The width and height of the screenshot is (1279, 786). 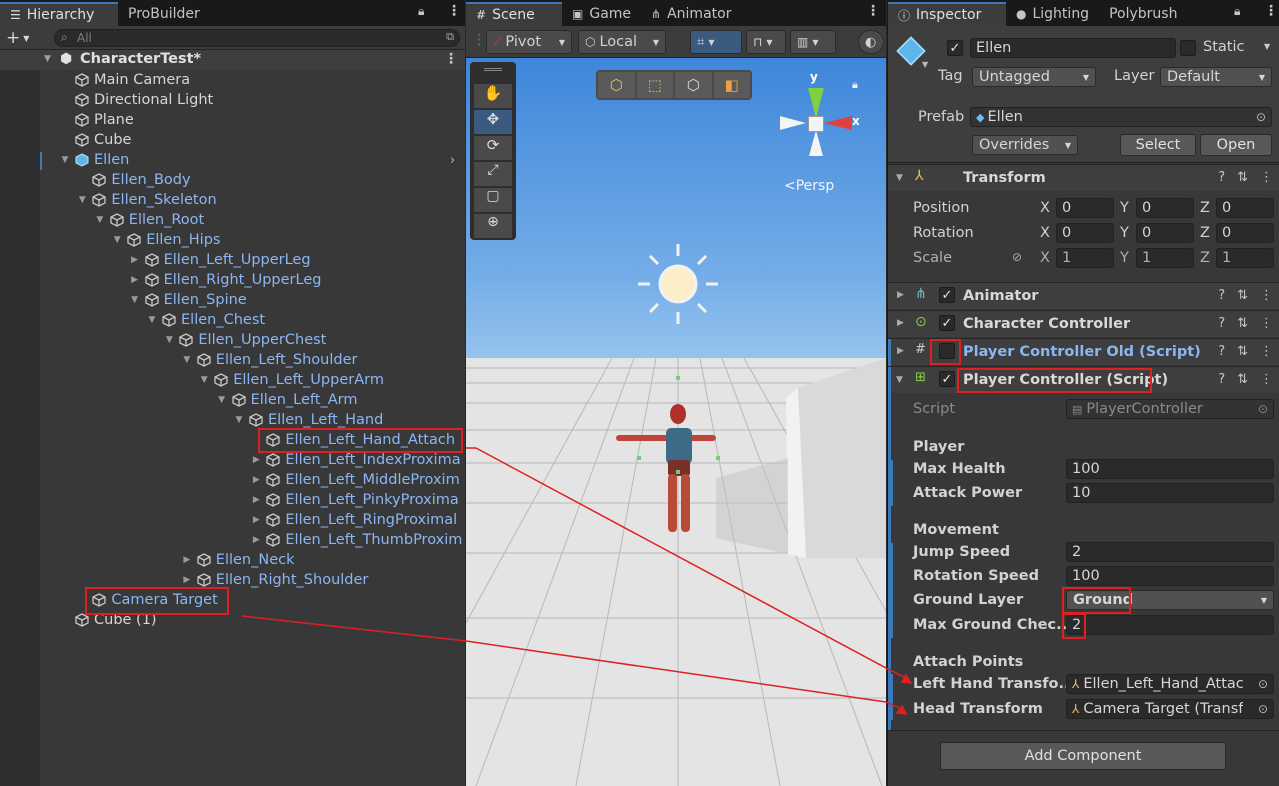 What do you see at coordinates (1083, 295) in the screenshot?
I see `animator-header: ▶ ⋔ ✓ Animator ? ⇅ ⋮` at bounding box center [1083, 295].